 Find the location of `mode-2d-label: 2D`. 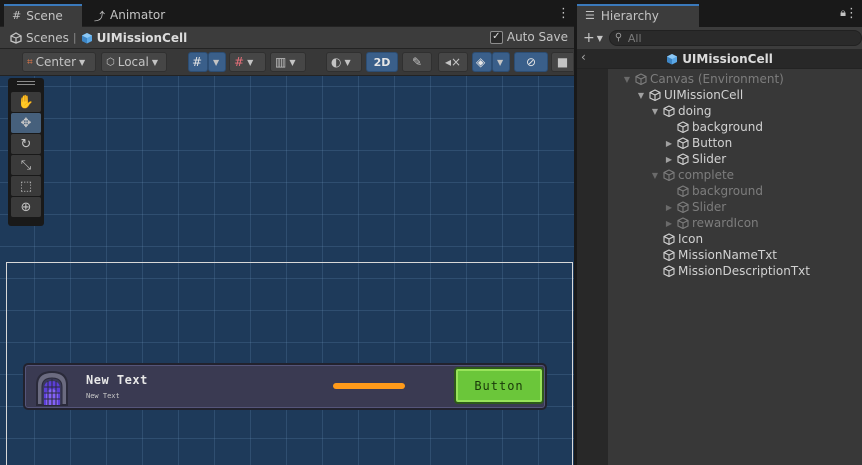

mode-2d-label: 2D is located at coordinates (382, 62).